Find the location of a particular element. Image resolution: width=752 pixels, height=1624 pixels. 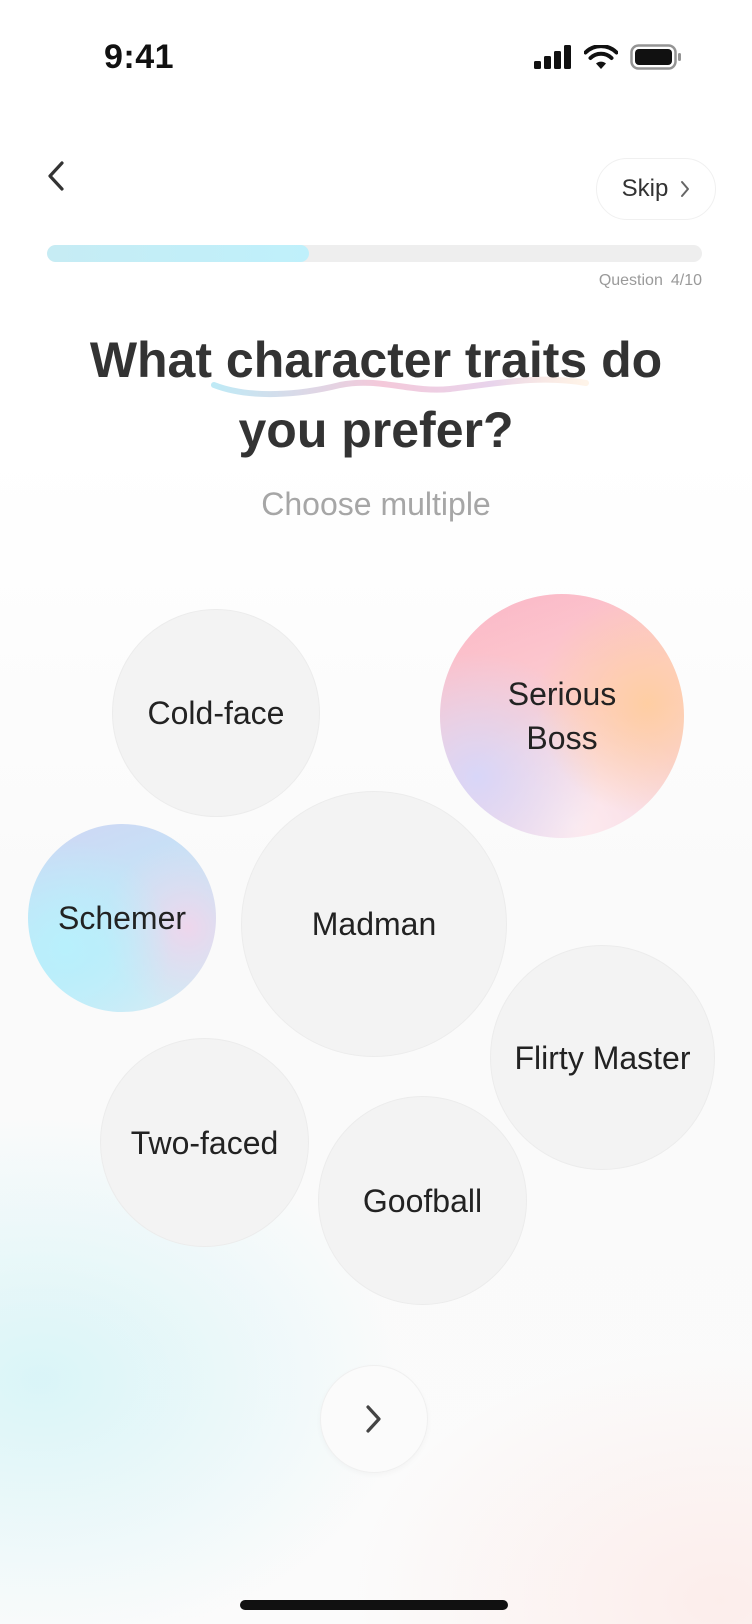

home-indicator is located at coordinates (374, 1605).